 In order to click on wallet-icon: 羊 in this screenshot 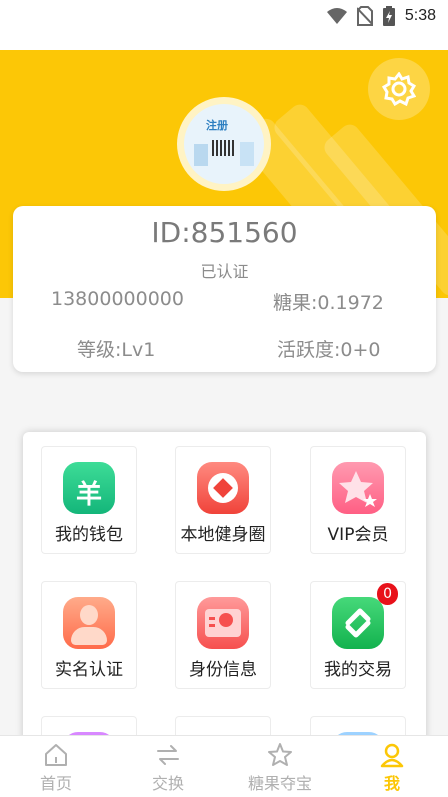, I will do `click(89, 488)`.